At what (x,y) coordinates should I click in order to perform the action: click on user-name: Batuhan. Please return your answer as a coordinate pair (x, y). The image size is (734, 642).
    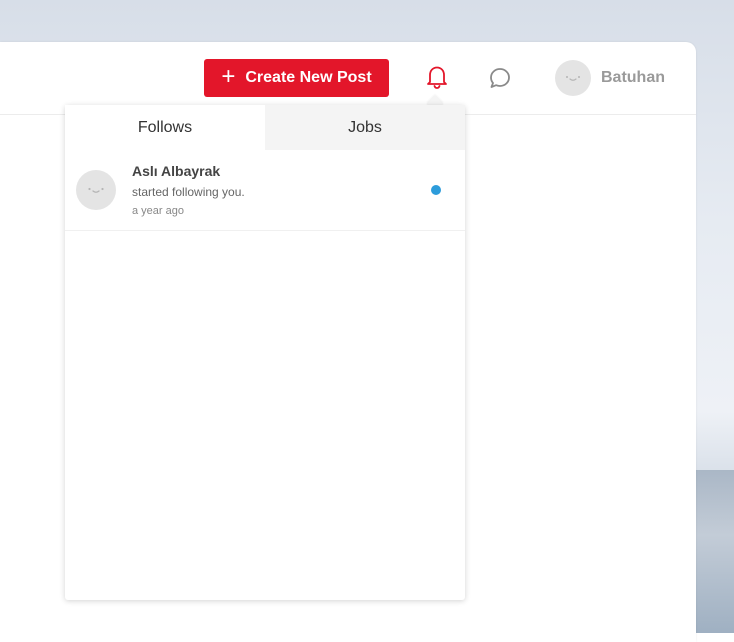
    Looking at the image, I should click on (633, 77).